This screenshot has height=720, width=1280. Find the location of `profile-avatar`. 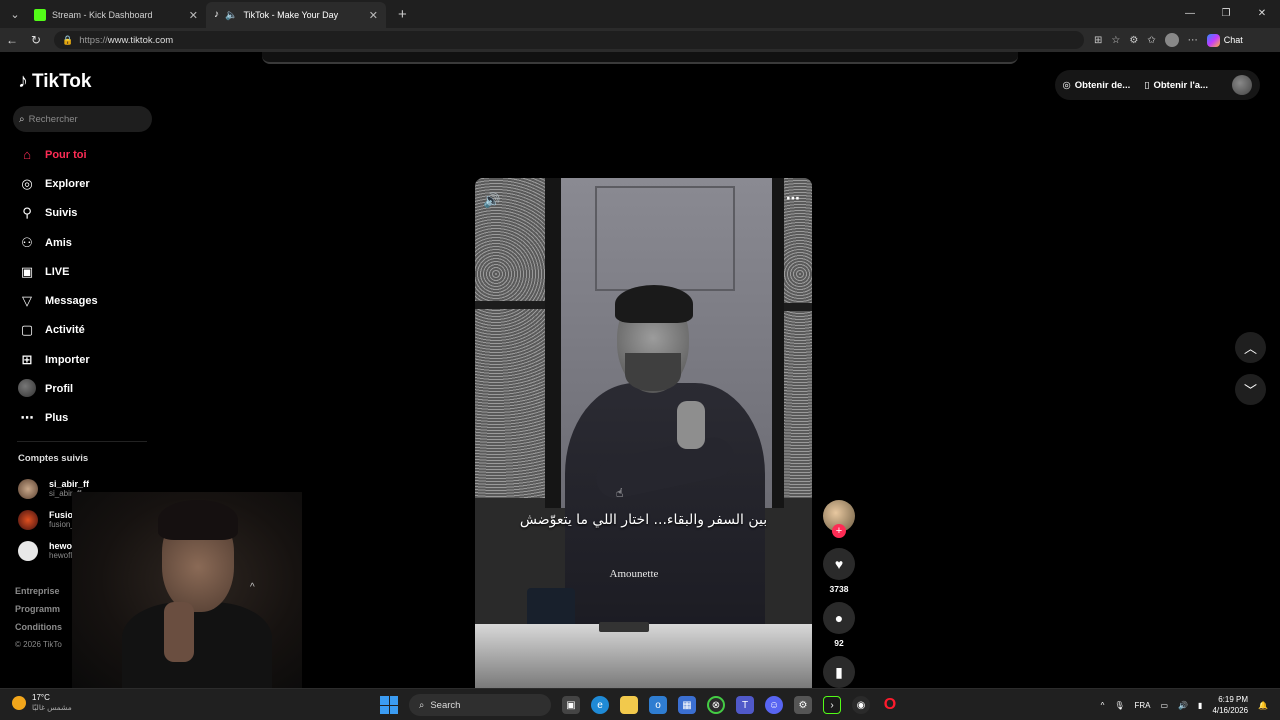

profile-avatar is located at coordinates (1171, 40).